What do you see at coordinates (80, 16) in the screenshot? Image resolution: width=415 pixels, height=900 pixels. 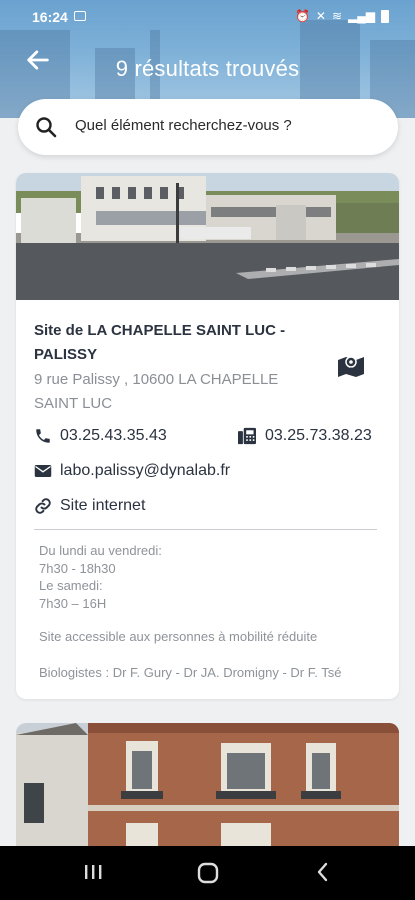 I see `image-notification-icon` at bounding box center [80, 16].